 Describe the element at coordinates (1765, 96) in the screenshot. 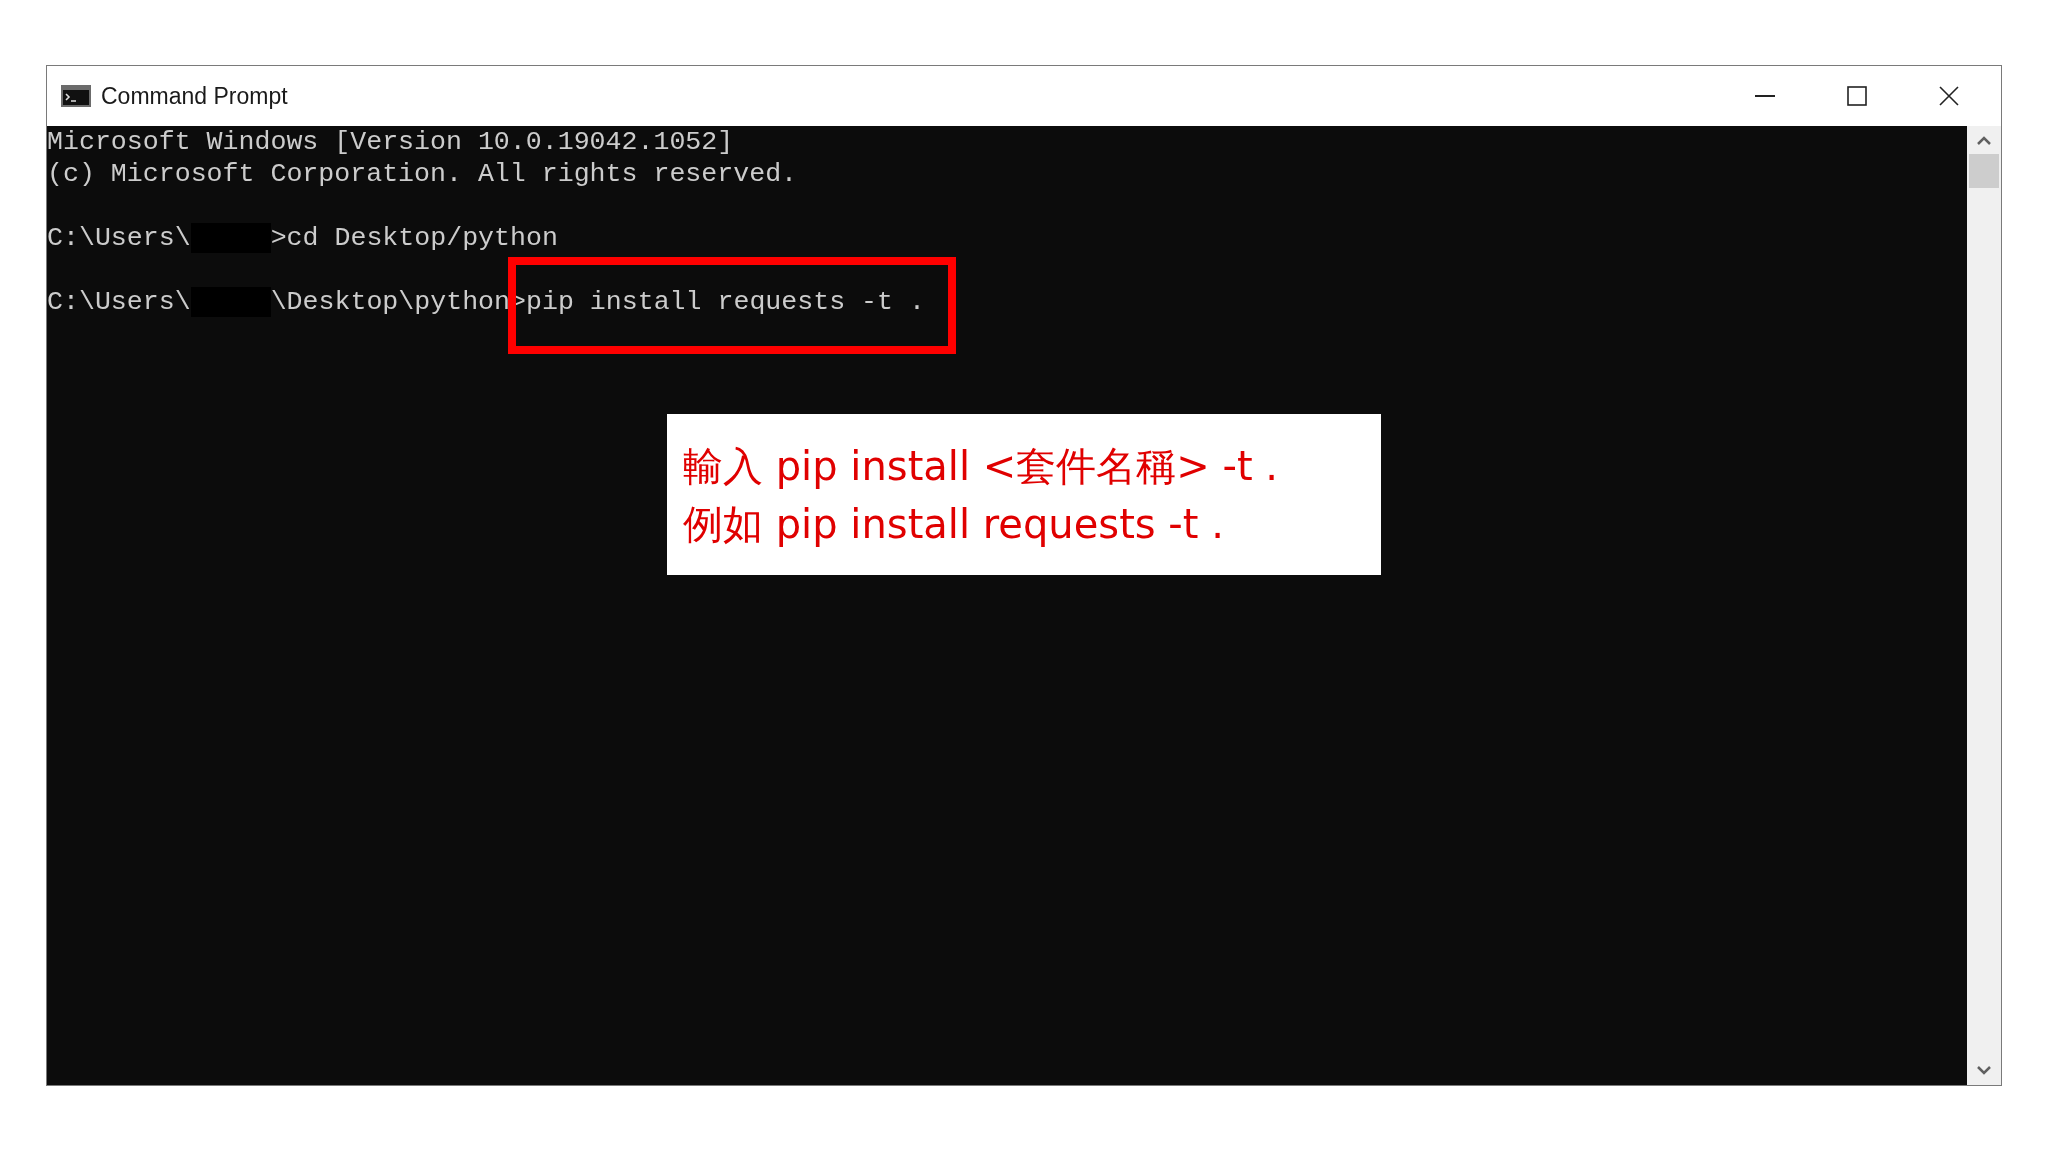

I see `minimize-icon` at that location.